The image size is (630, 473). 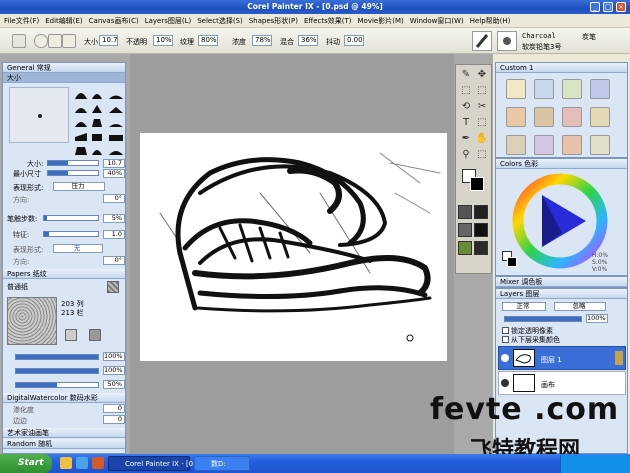 I want to click on paper-selector-icon, so click(x=465, y=212).